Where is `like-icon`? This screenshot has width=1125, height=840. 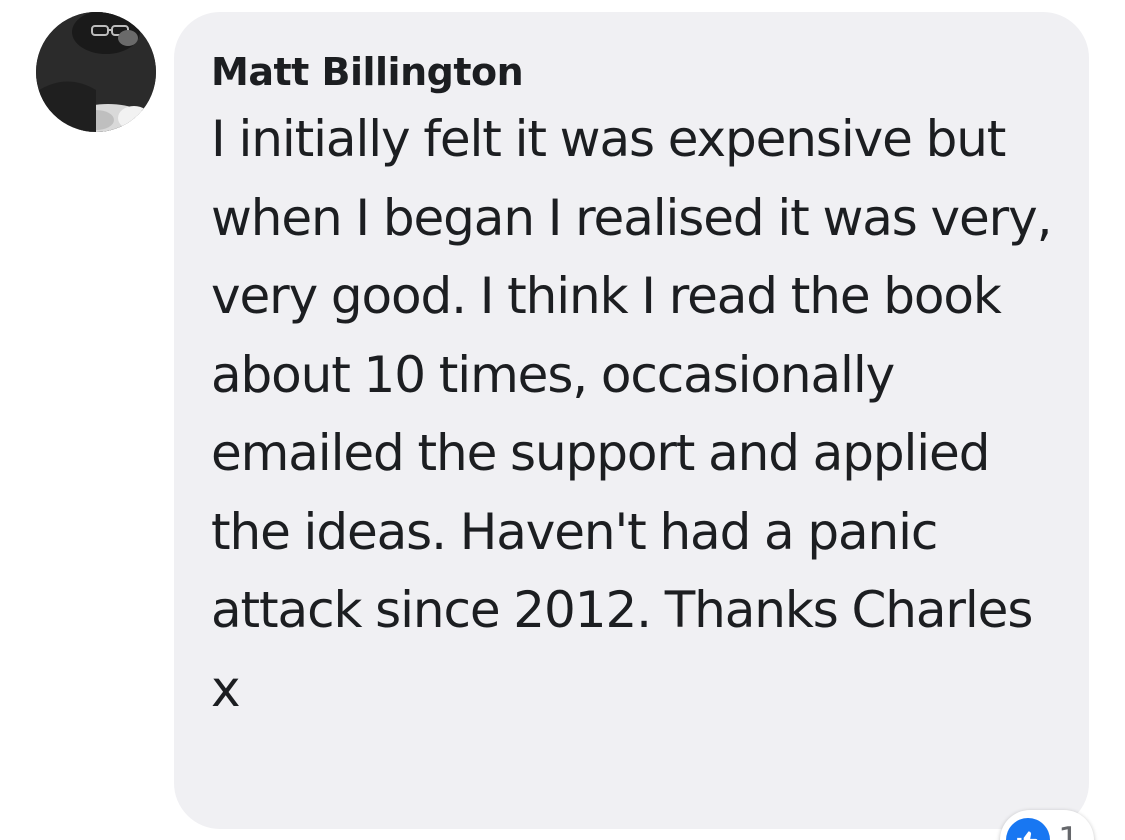 like-icon is located at coordinates (1028, 829).